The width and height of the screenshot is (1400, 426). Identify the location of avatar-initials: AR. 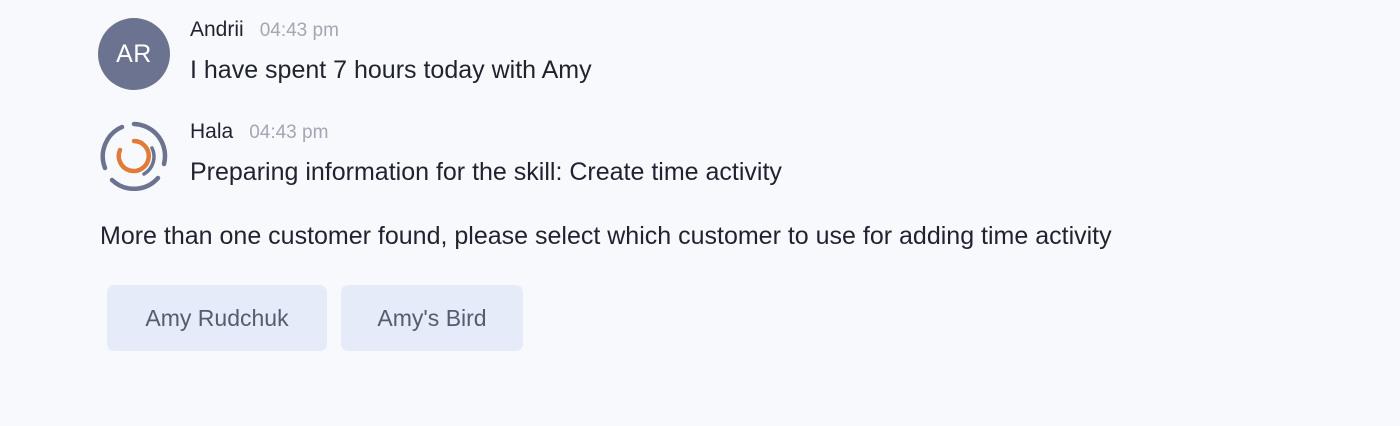
(134, 53).